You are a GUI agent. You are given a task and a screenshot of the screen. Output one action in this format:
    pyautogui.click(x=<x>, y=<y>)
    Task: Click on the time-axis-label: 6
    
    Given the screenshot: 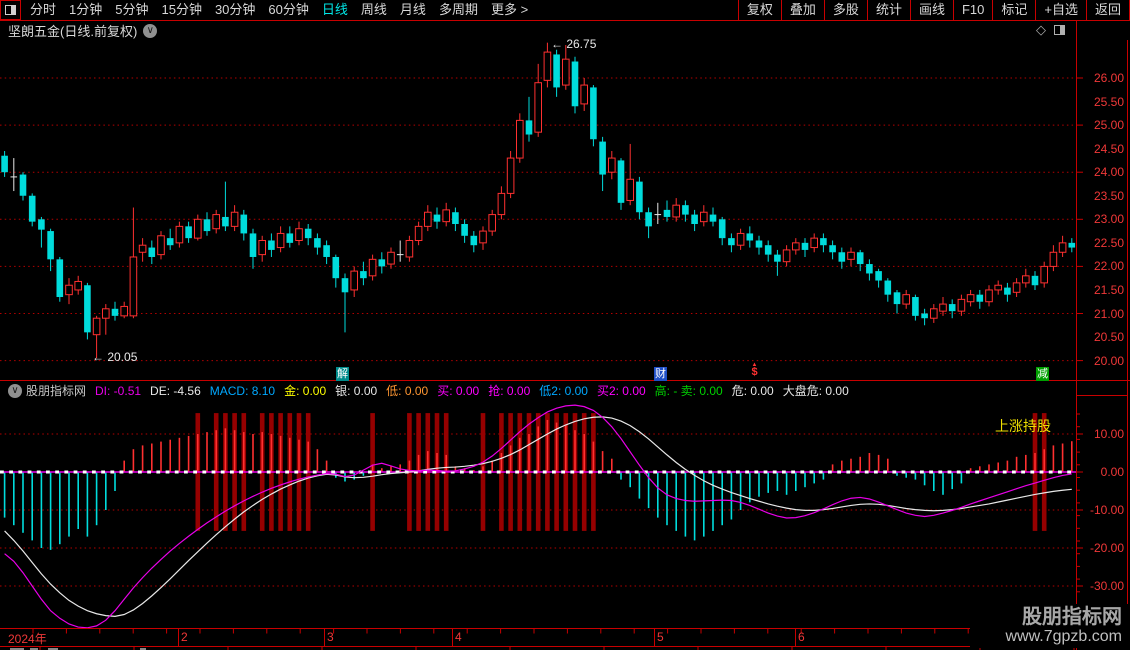 What is the action you would take?
    pyautogui.click(x=801, y=637)
    